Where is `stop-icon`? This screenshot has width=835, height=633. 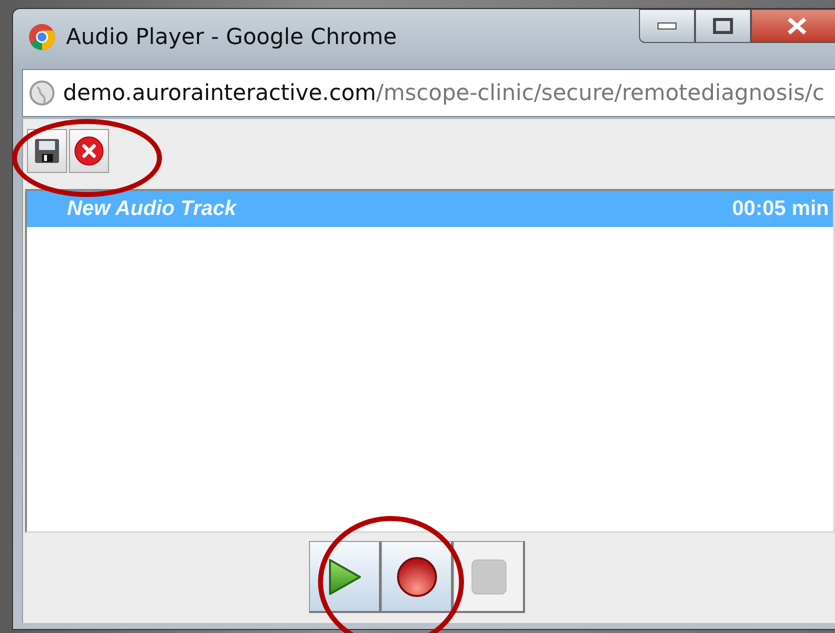 stop-icon is located at coordinates (488, 576).